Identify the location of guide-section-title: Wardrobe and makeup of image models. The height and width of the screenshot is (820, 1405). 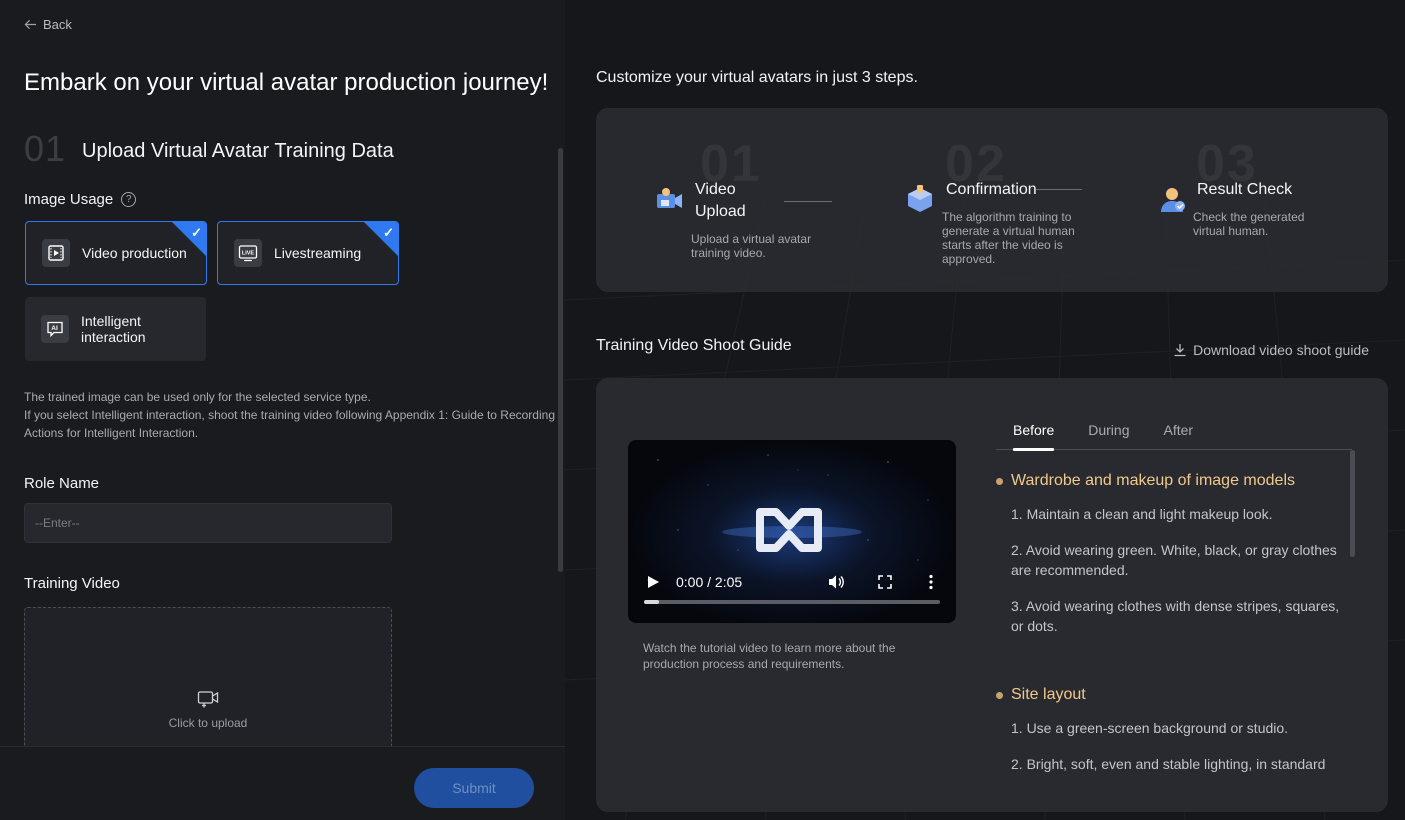
(1173, 481).